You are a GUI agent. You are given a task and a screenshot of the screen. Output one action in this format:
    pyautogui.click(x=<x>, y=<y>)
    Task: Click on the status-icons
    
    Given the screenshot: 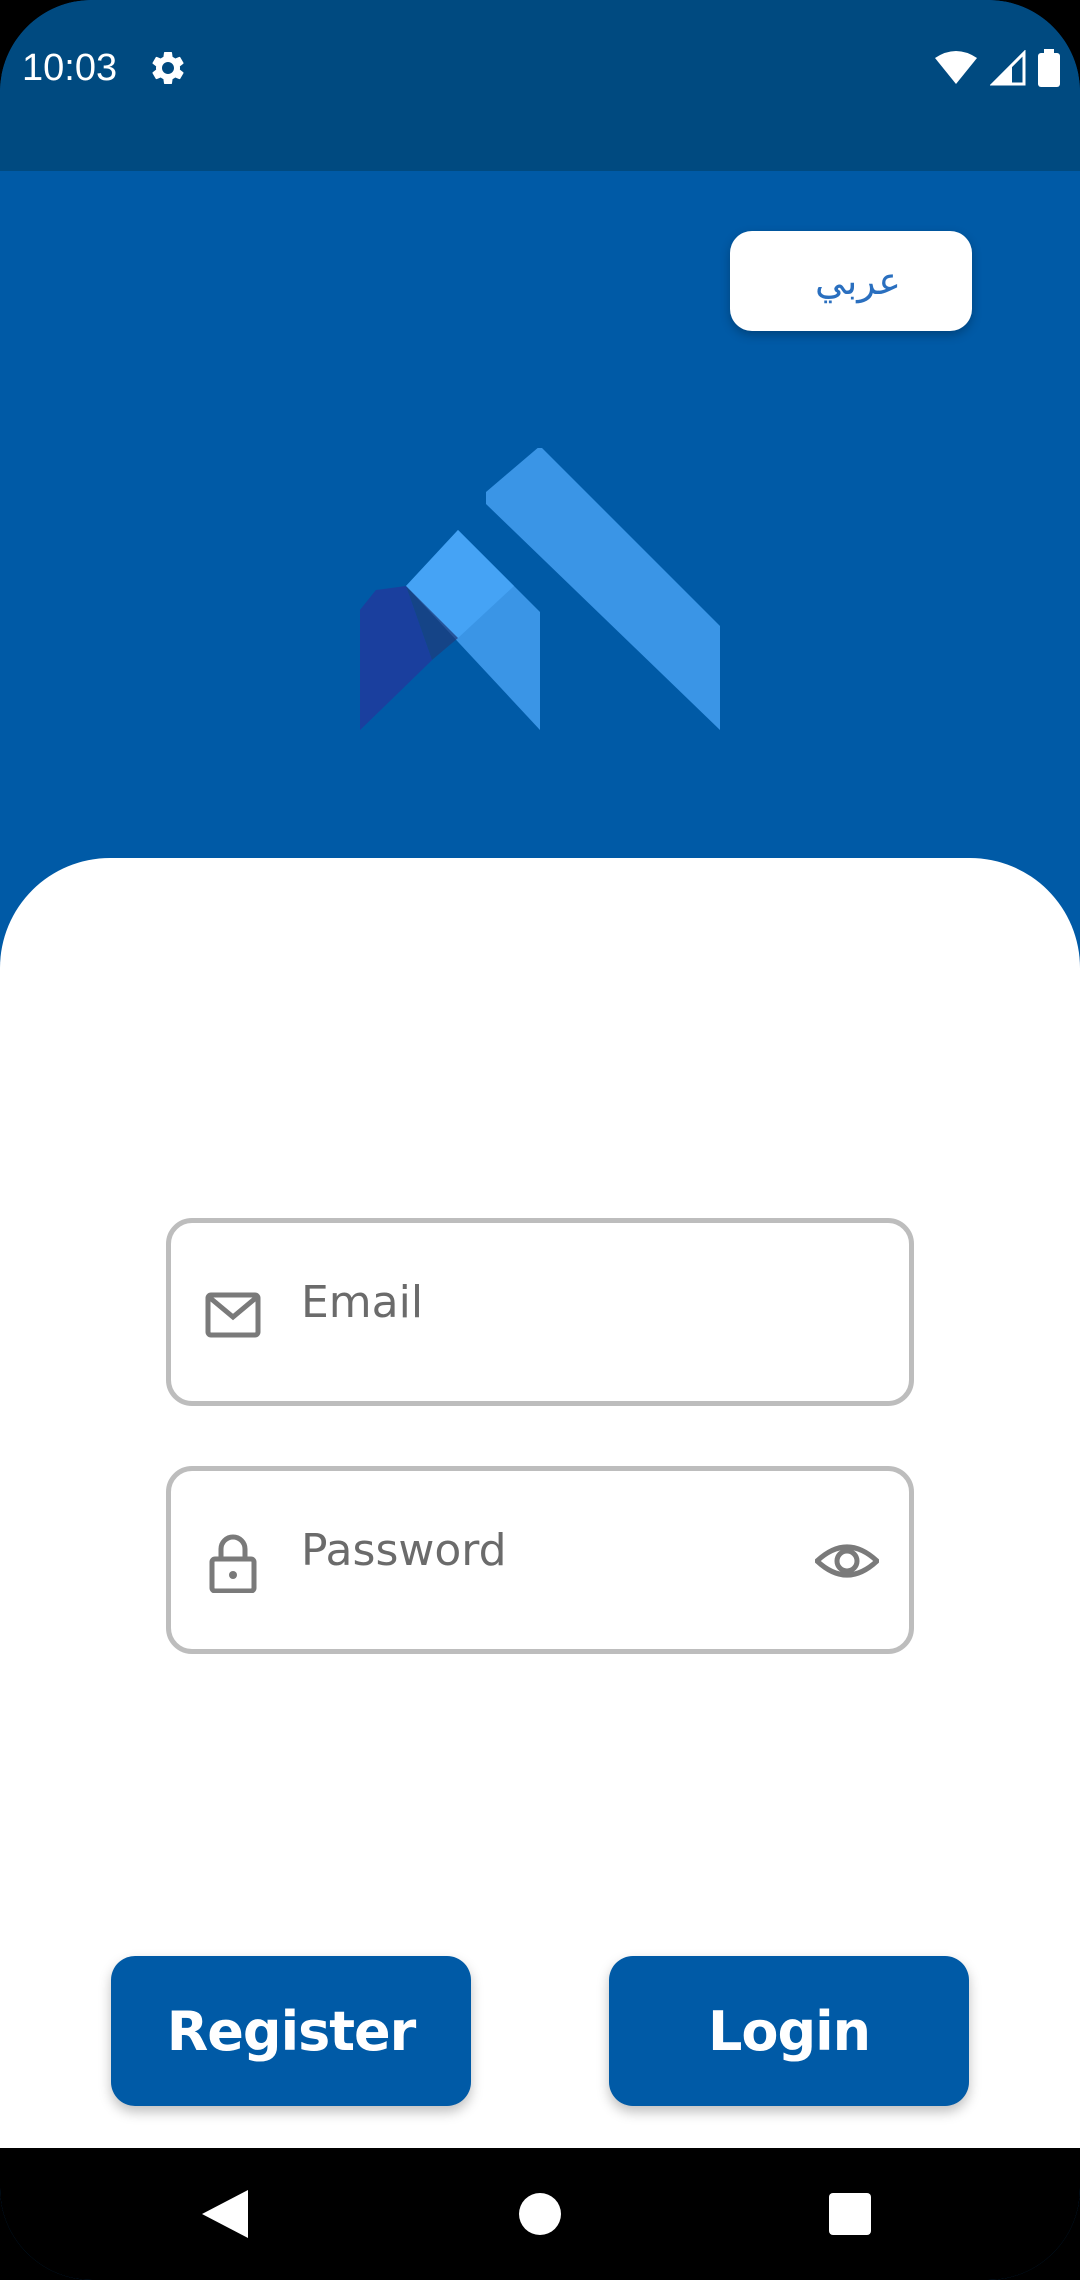 What is the action you would take?
    pyautogui.click(x=997, y=68)
    